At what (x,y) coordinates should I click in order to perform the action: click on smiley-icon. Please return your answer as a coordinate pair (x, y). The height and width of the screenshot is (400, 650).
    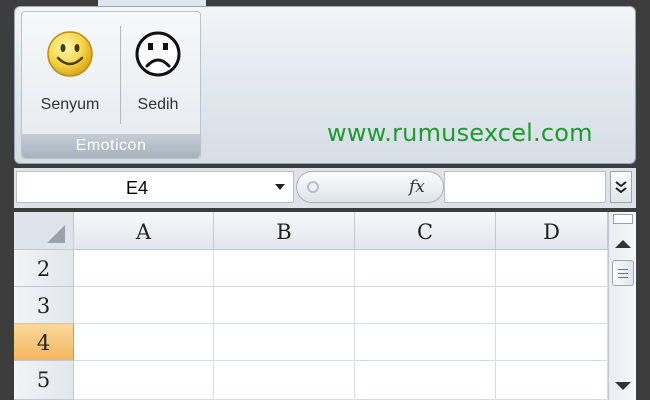
    Looking at the image, I should click on (70, 54).